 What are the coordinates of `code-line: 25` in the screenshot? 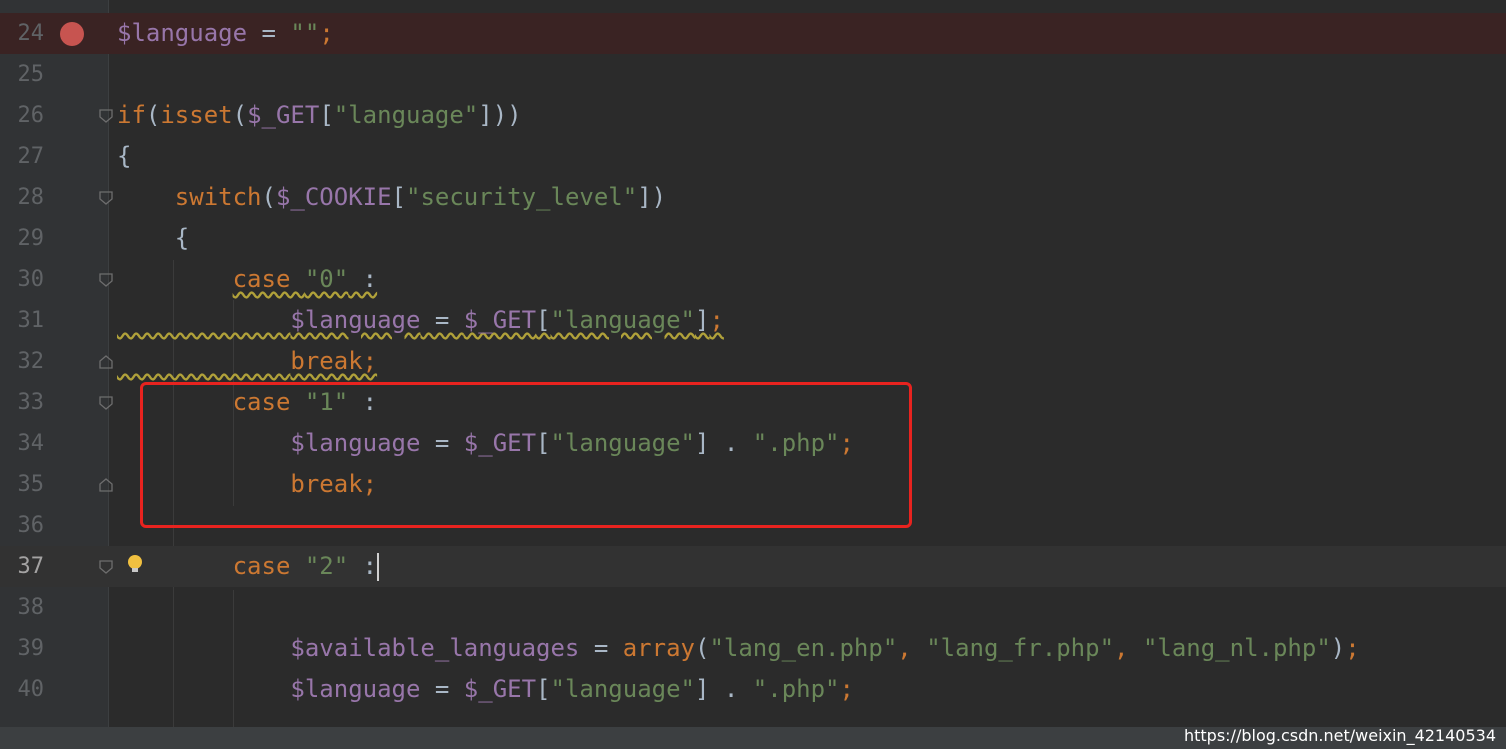 It's located at (753, 74).